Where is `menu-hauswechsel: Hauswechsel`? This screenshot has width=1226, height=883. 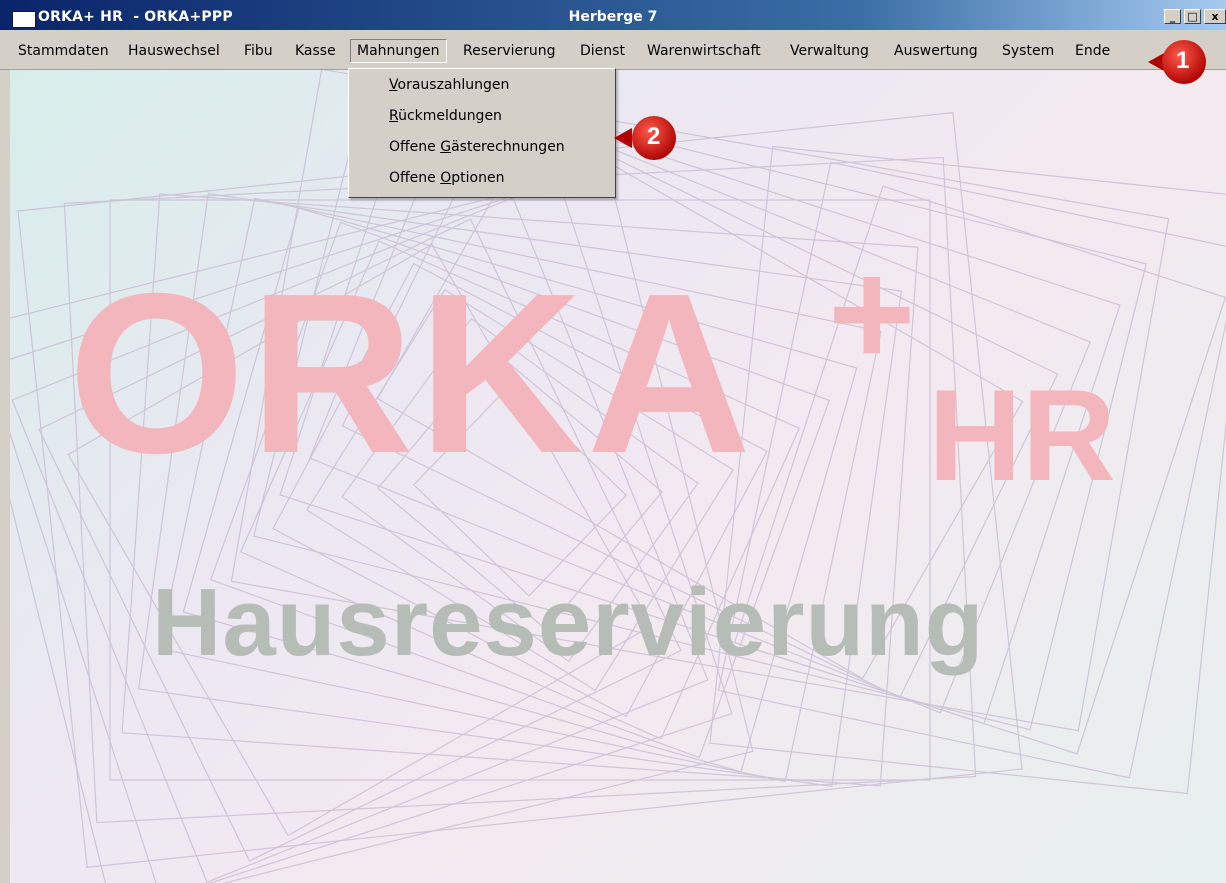 menu-hauswechsel: Hauswechsel is located at coordinates (174, 51).